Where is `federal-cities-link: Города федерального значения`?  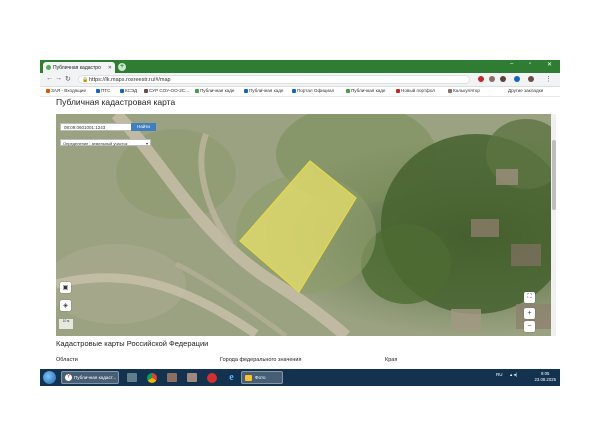
federal-cities-link: Города федерального значения is located at coordinates (260, 360).